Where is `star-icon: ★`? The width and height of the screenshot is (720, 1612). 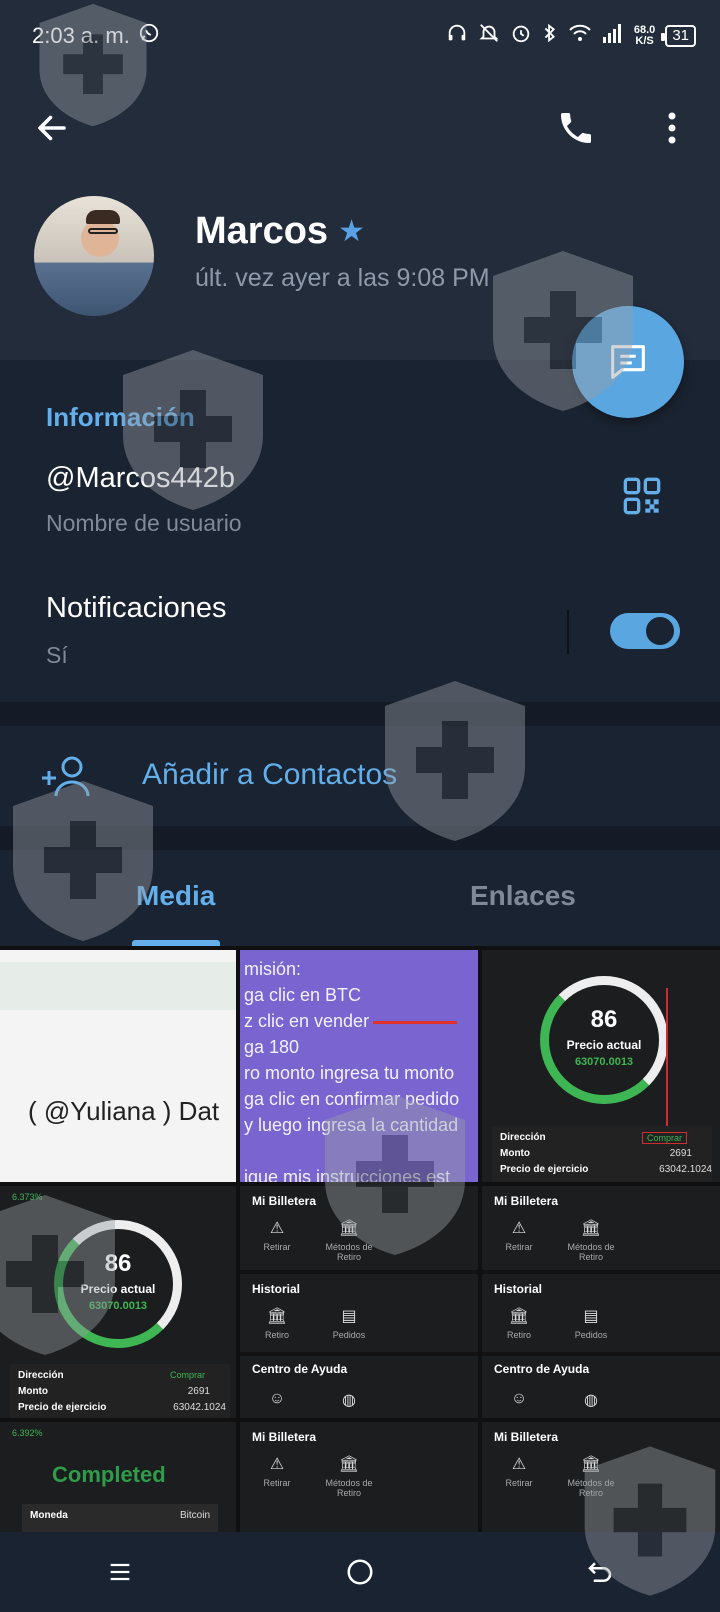 star-icon: ★ is located at coordinates (351, 231).